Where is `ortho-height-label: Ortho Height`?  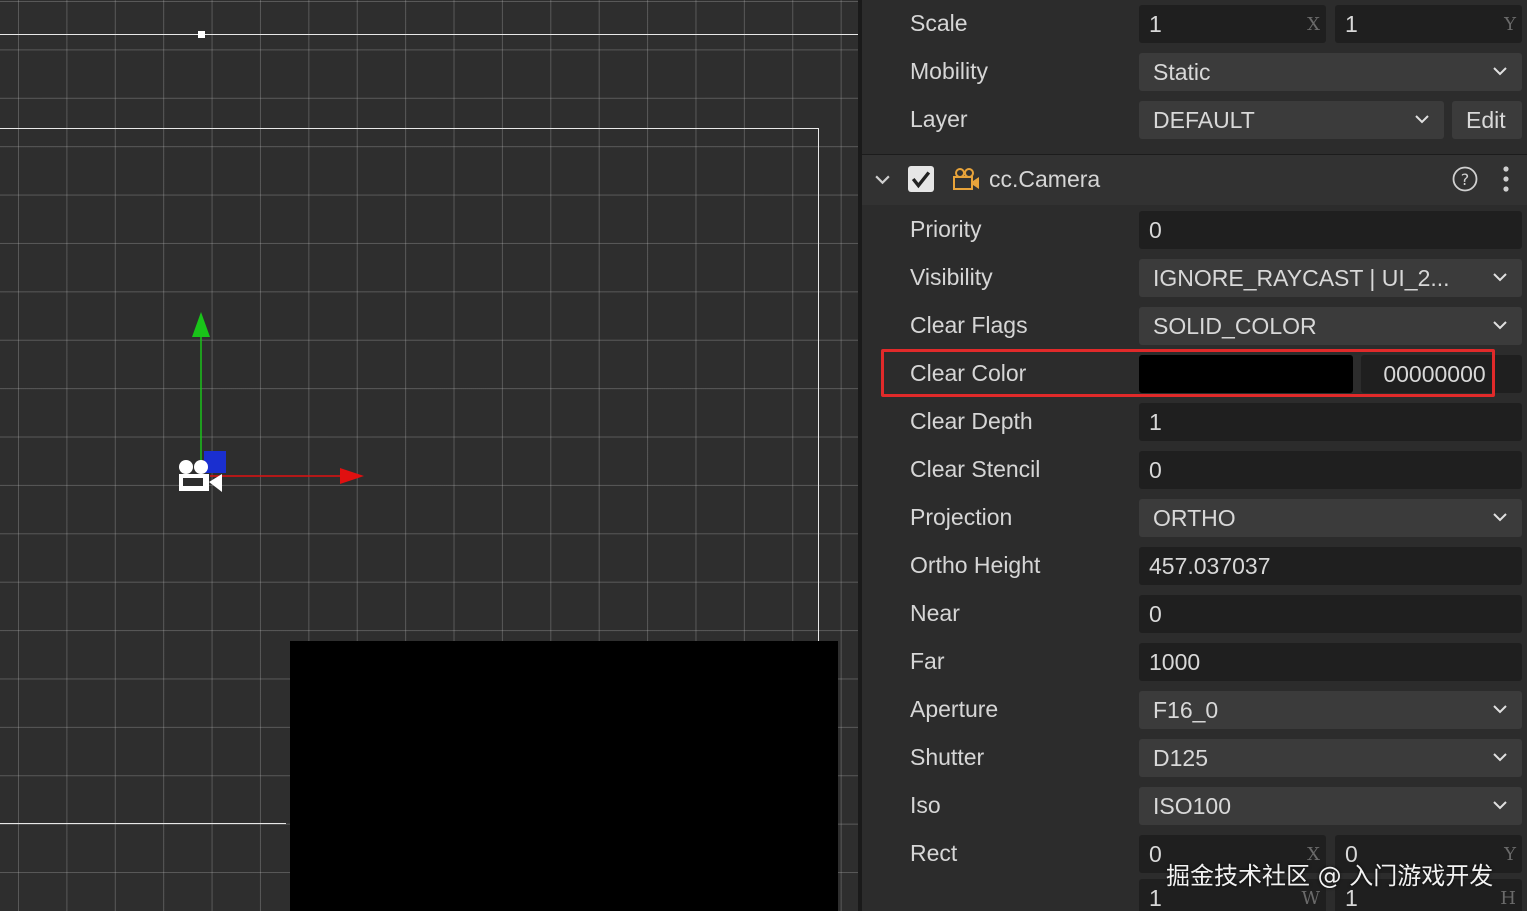
ortho-height-label: Ortho Height is located at coordinates (975, 565).